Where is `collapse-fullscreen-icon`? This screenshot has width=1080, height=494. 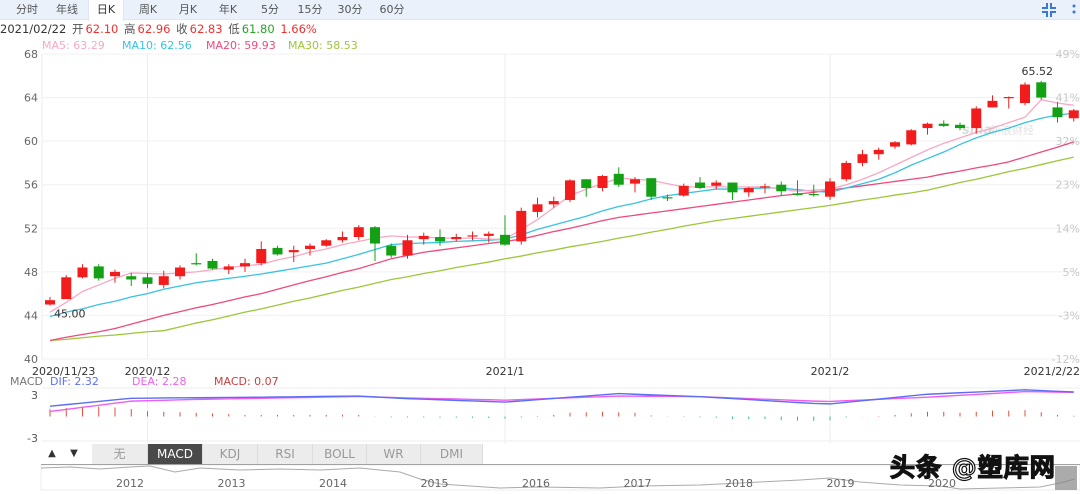 collapse-fullscreen-icon is located at coordinates (1049, 10).